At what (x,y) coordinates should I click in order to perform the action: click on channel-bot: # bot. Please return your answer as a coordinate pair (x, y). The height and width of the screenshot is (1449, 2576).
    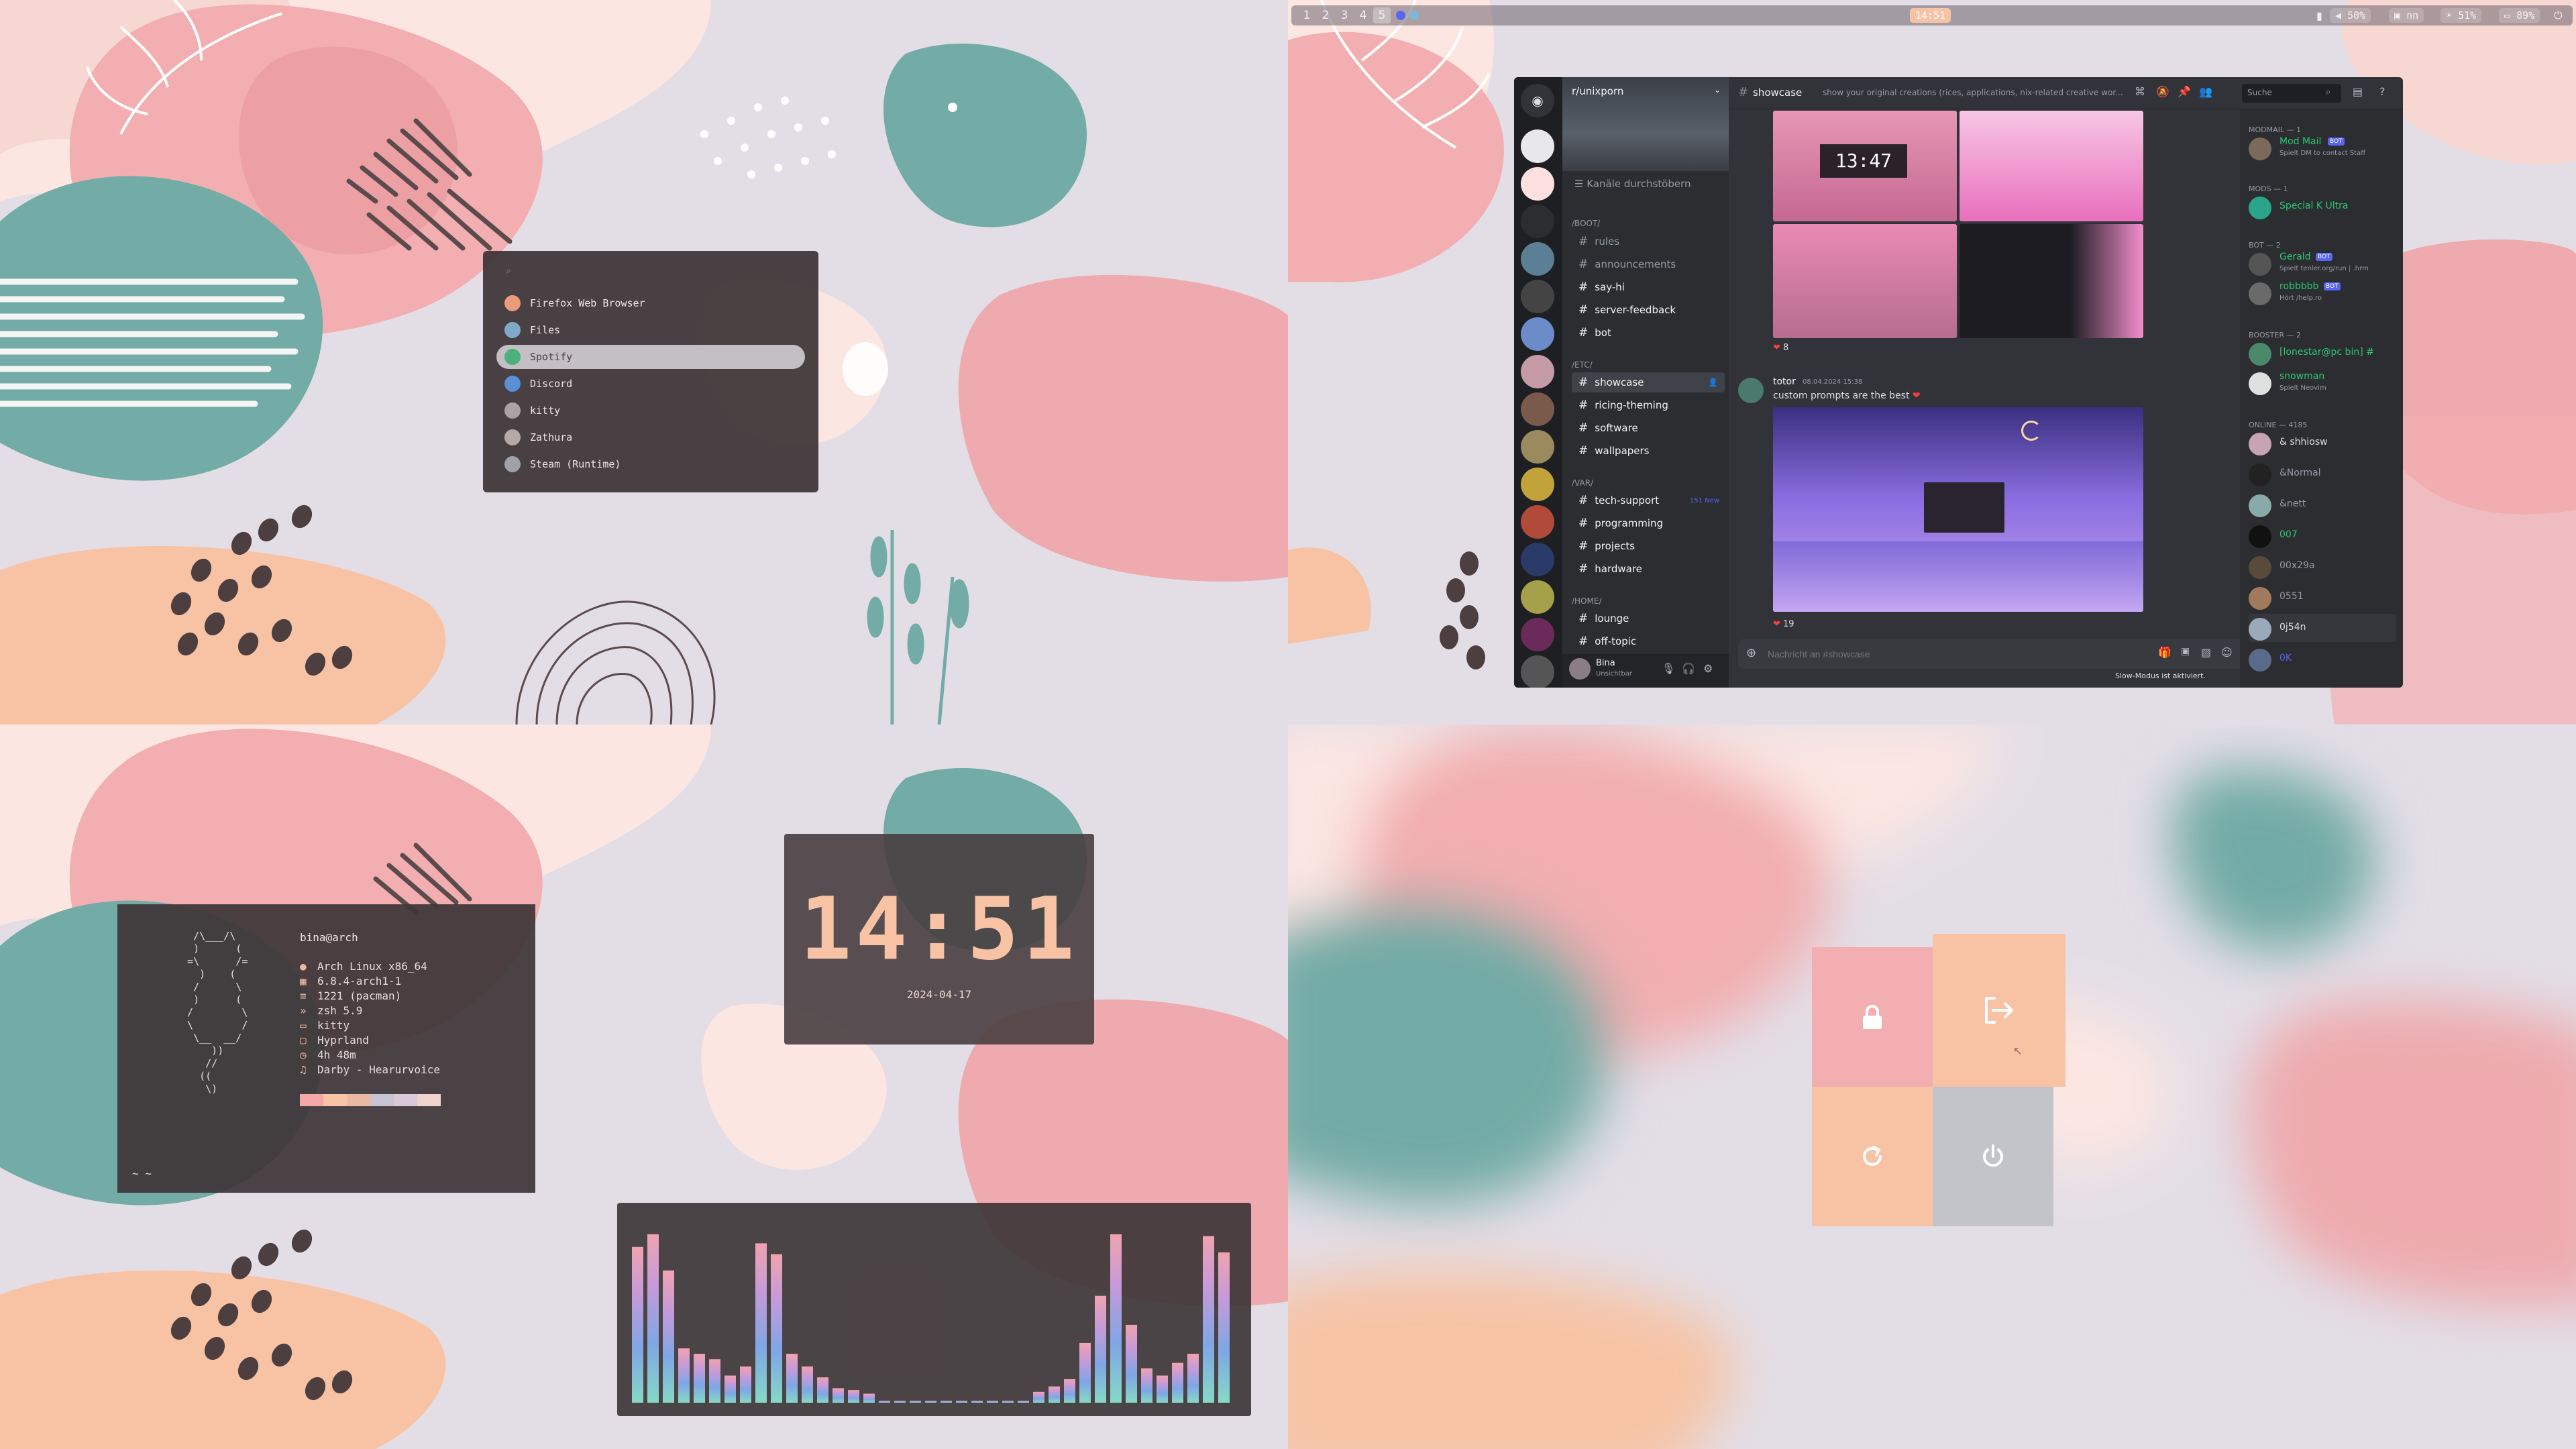
    Looking at the image, I should click on (1648, 333).